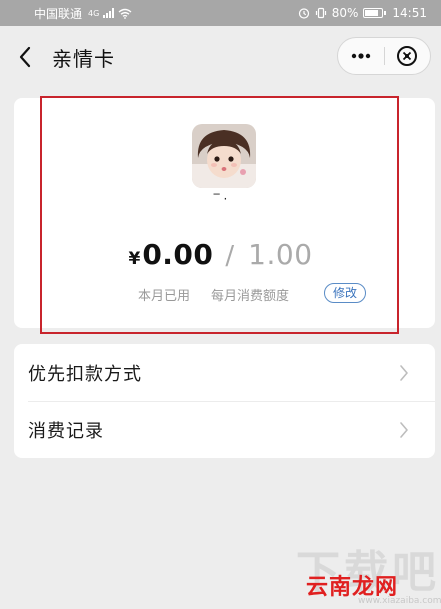  I want to click on more-dots-icon, so click(360, 56).